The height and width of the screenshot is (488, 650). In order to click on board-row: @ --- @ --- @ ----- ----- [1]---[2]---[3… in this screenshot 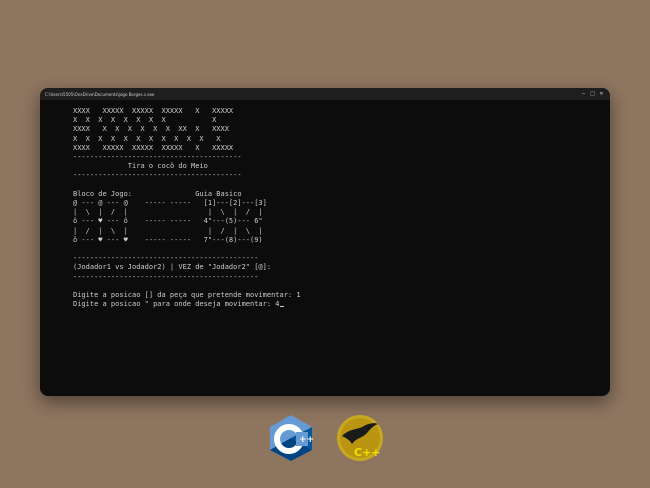, I will do `click(170, 203)`.